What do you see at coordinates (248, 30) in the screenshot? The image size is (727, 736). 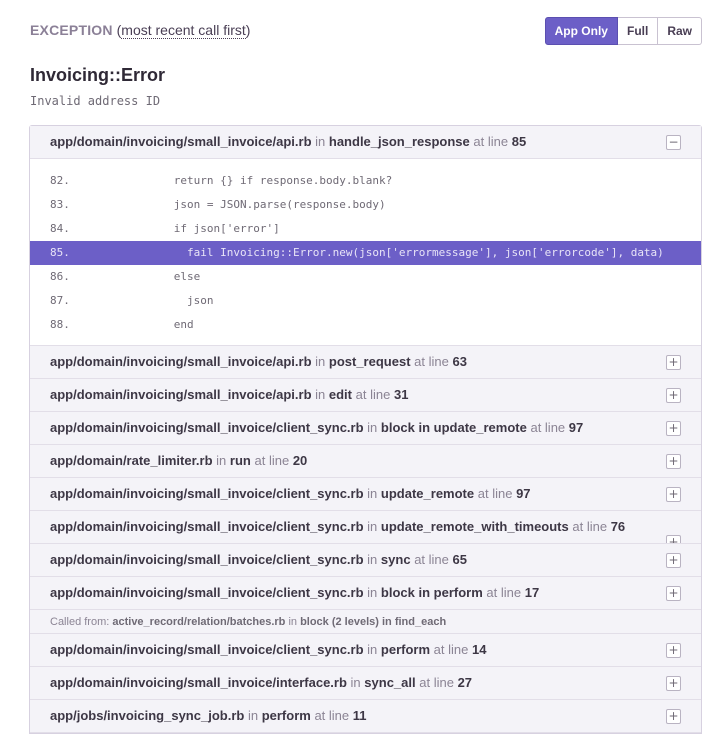 I see `close-paren: )` at bounding box center [248, 30].